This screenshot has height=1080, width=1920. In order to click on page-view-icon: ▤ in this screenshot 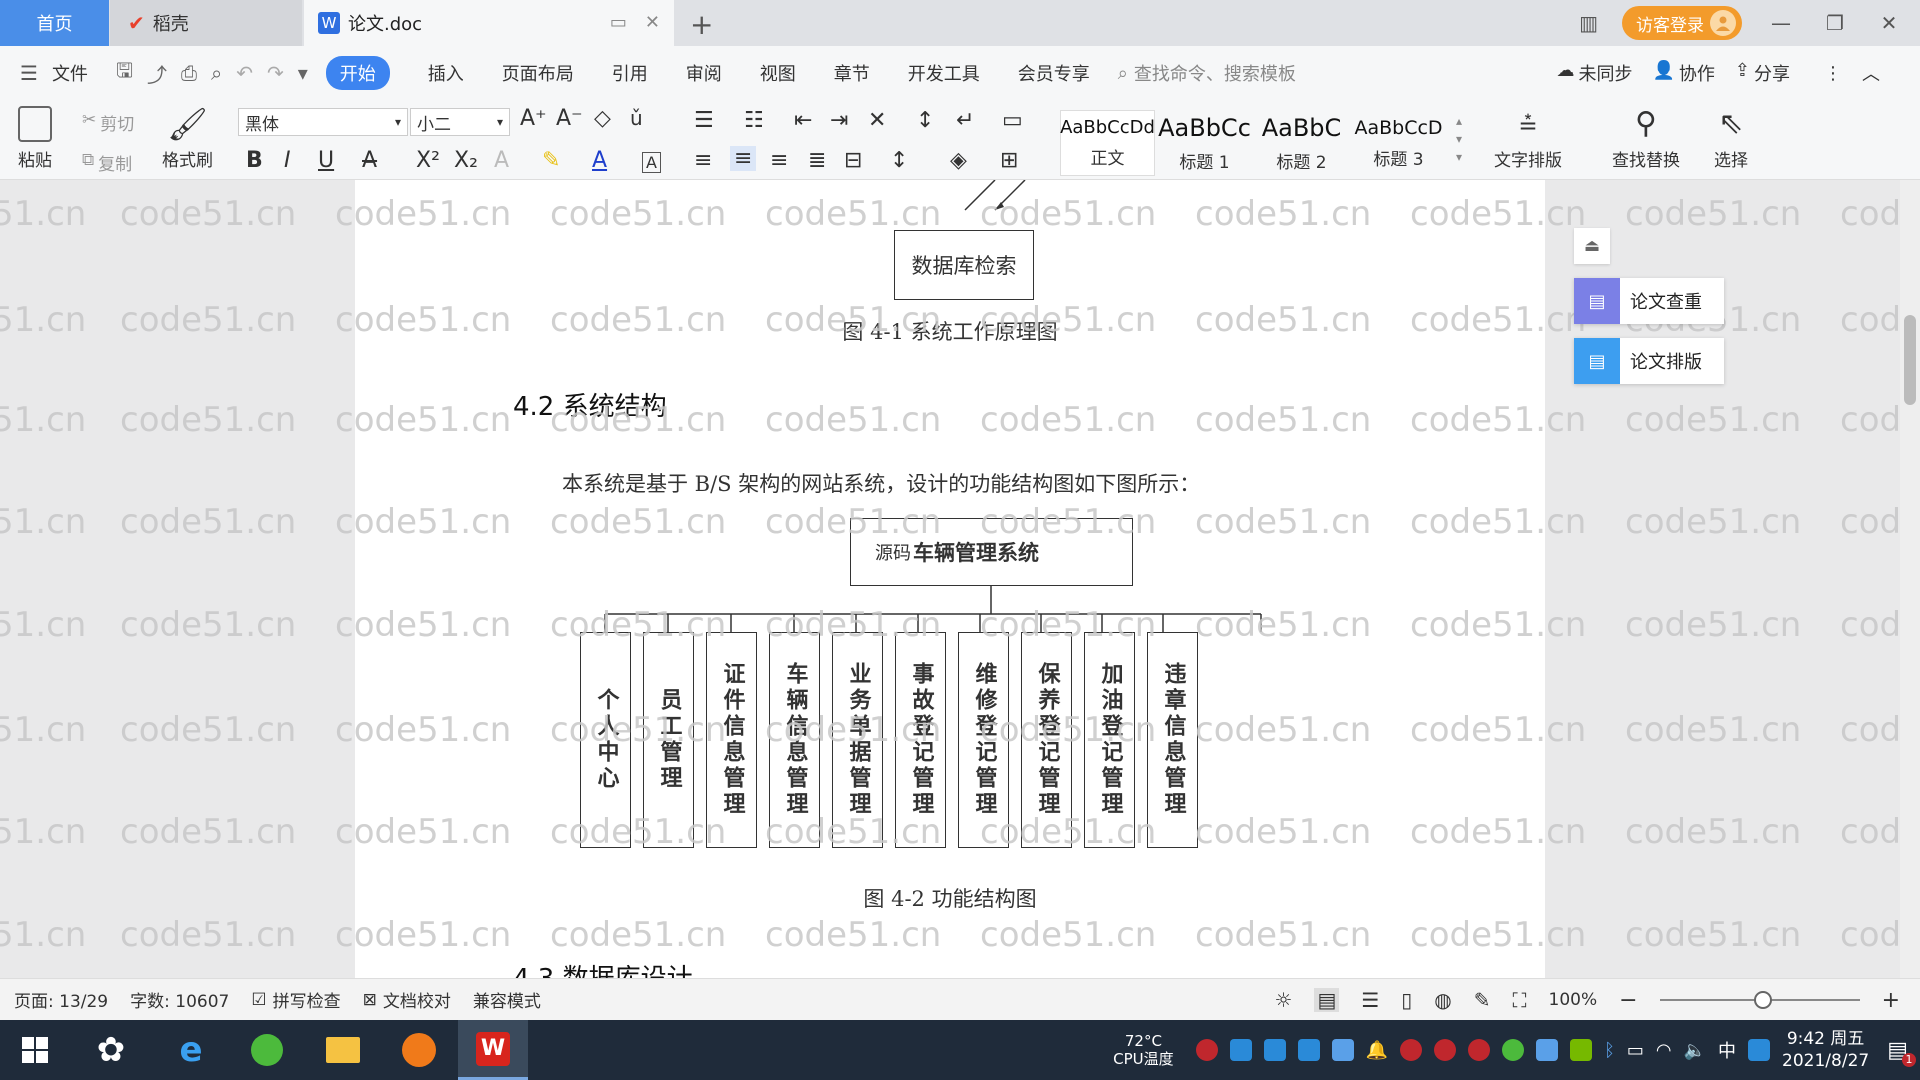, I will do `click(1327, 1000)`.